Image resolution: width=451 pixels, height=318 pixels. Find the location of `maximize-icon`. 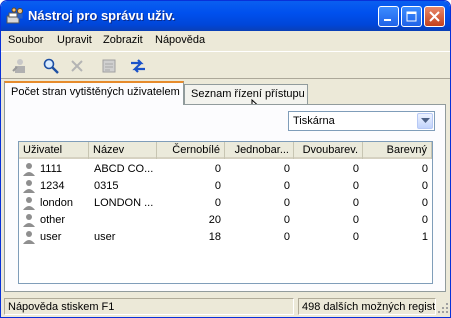

maximize-icon is located at coordinates (411, 16).